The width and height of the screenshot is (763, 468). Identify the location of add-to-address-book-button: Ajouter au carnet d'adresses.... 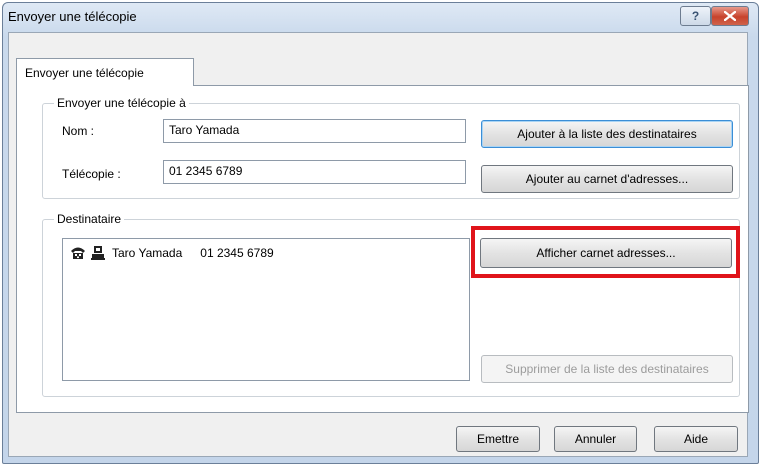
(607, 179).